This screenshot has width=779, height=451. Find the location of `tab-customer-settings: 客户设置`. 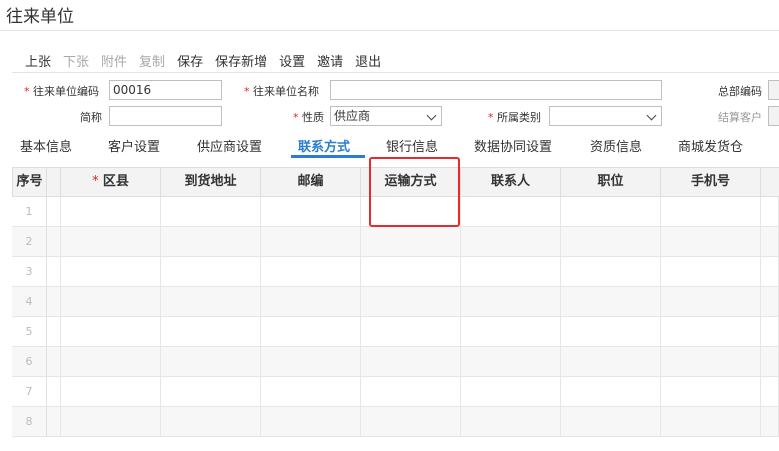

tab-customer-settings: 客户设置 is located at coordinates (134, 145).